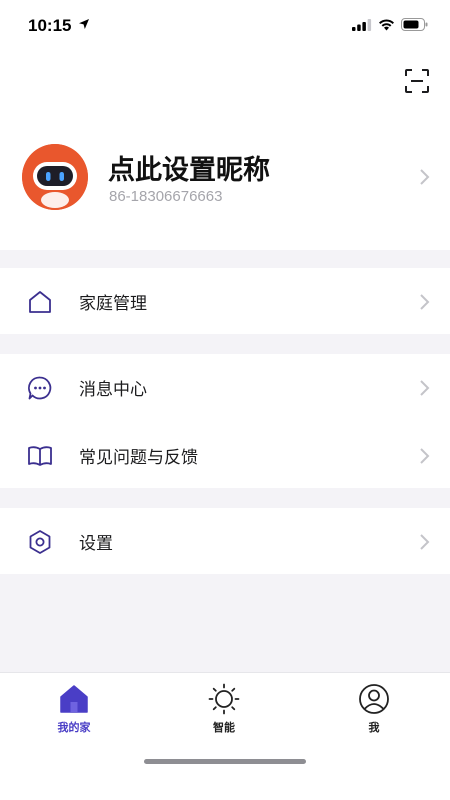  Describe the element at coordinates (40, 456) in the screenshot. I see `open-book-icon` at that location.